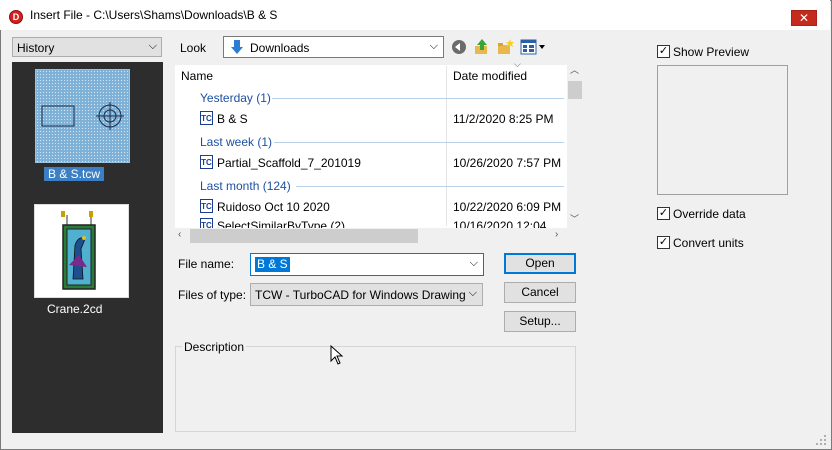 This screenshot has height=450, width=832. I want to click on file-name: Ruidoso Oct 10 2020, so click(273, 207).